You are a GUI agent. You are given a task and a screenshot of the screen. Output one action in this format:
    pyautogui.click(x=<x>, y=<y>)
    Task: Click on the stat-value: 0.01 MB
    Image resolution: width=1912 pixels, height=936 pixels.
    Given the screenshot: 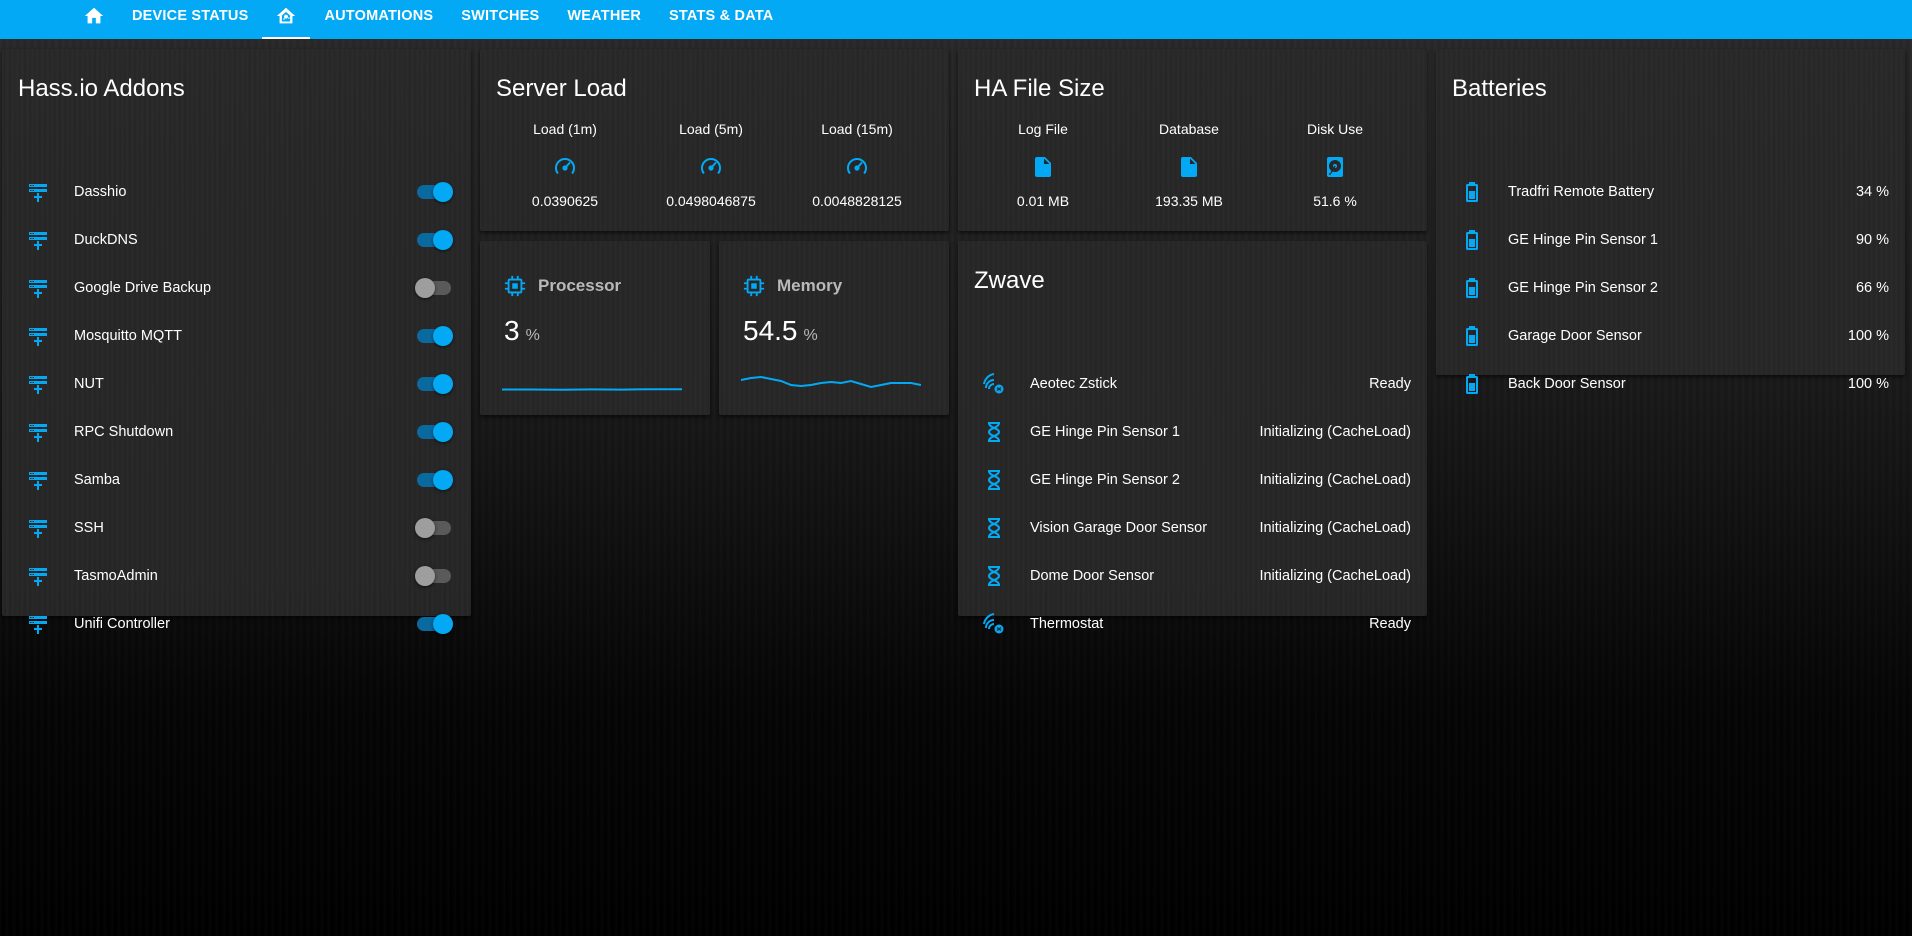 What is the action you would take?
    pyautogui.click(x=1043, y=201)
    